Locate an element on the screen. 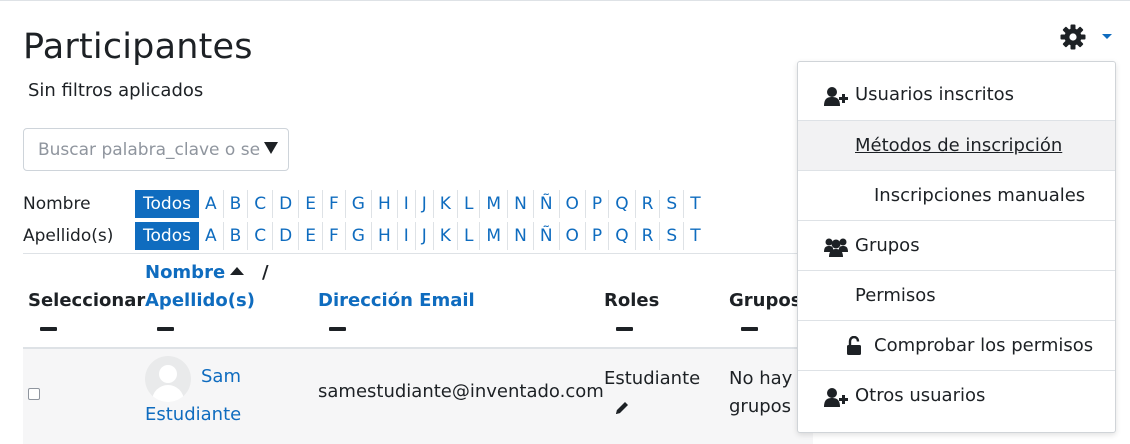 This screenshot has height=444, width=1130. menu-item-manual-enrolments: Inscripciones manuales is located at coordinates (956, 195).